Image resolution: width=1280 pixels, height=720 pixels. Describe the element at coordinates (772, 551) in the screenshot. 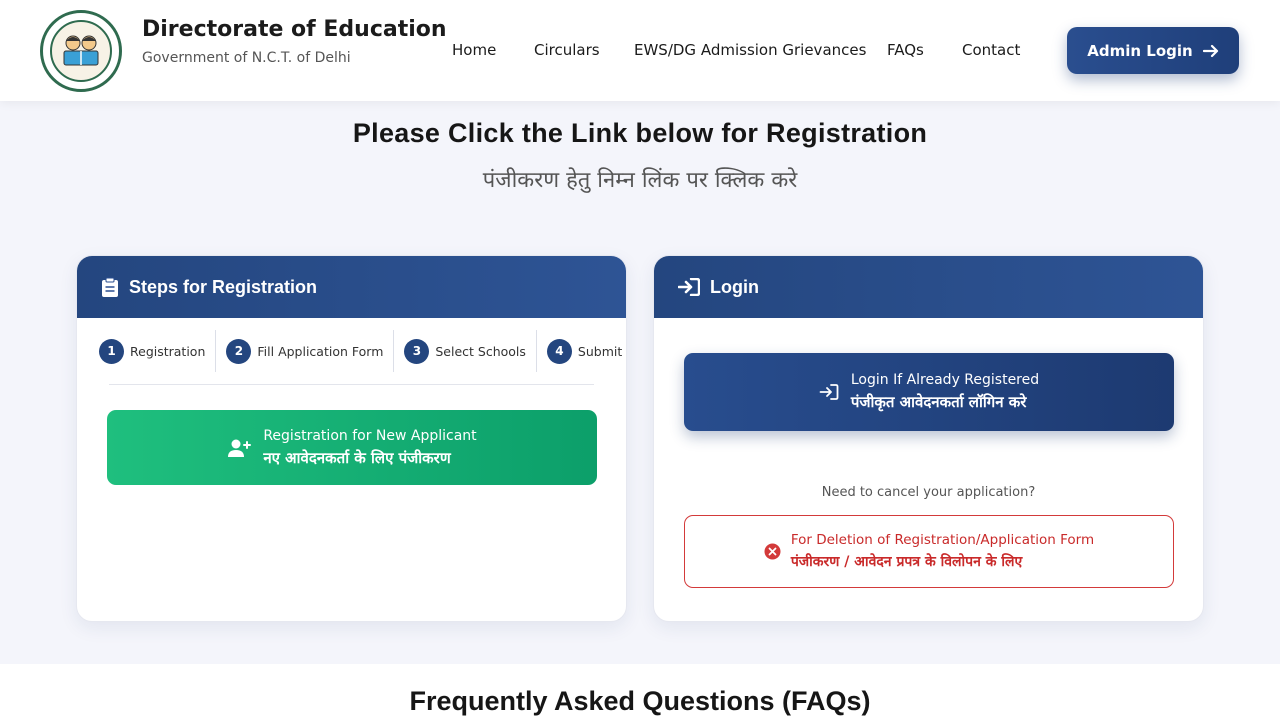

I see `close-circle-icon` at that location.